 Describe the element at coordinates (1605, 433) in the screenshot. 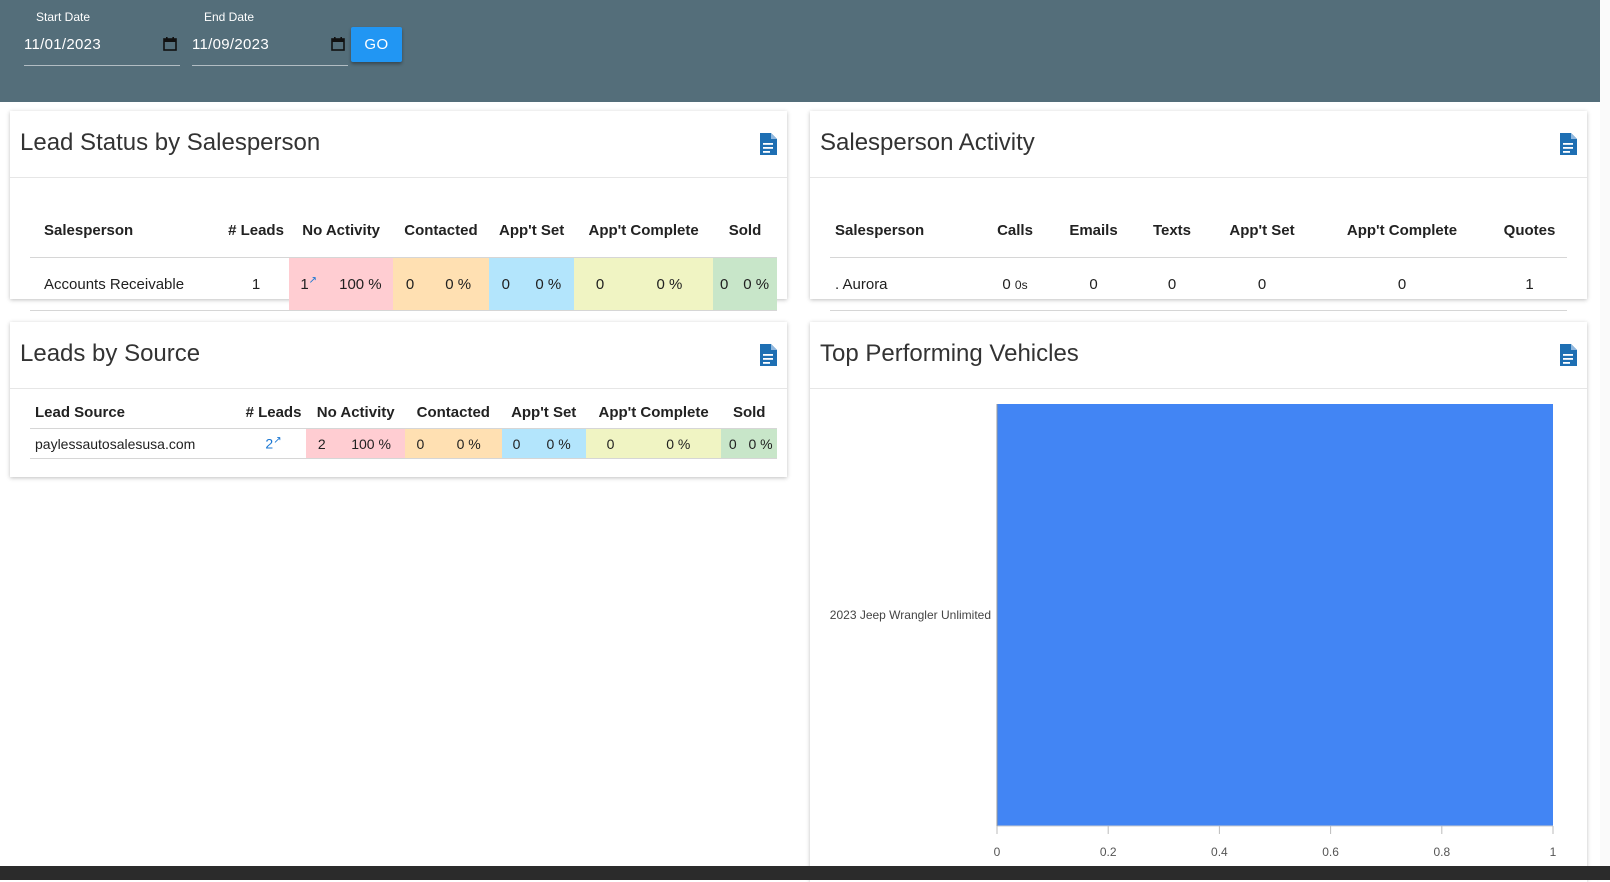

I see `scrollbar-track` at that location.